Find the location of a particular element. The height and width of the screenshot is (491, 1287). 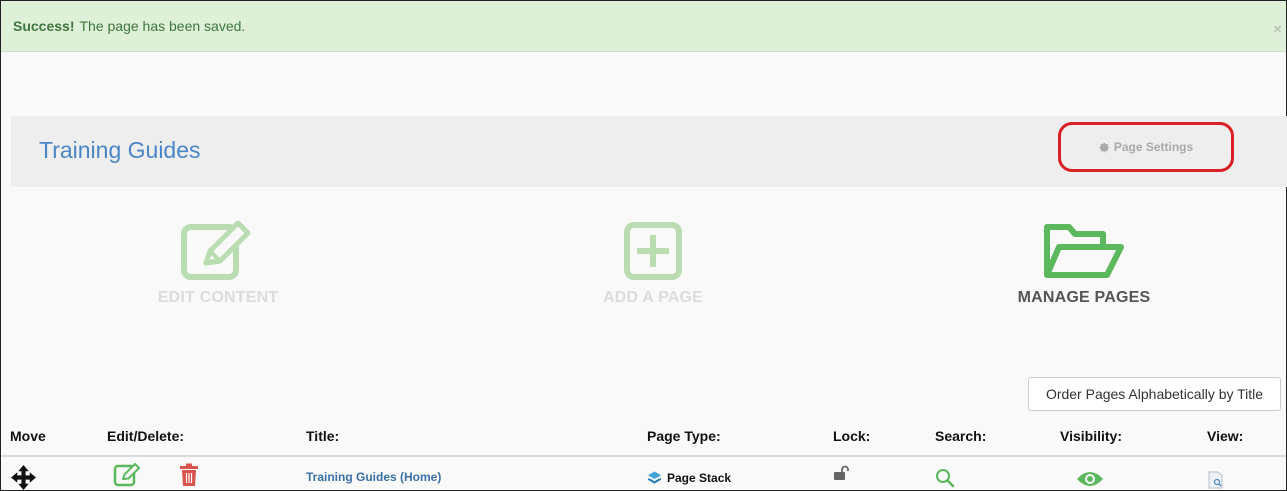

edit-content-label: EDIT CONTENT is located at coordinates (218, 297).